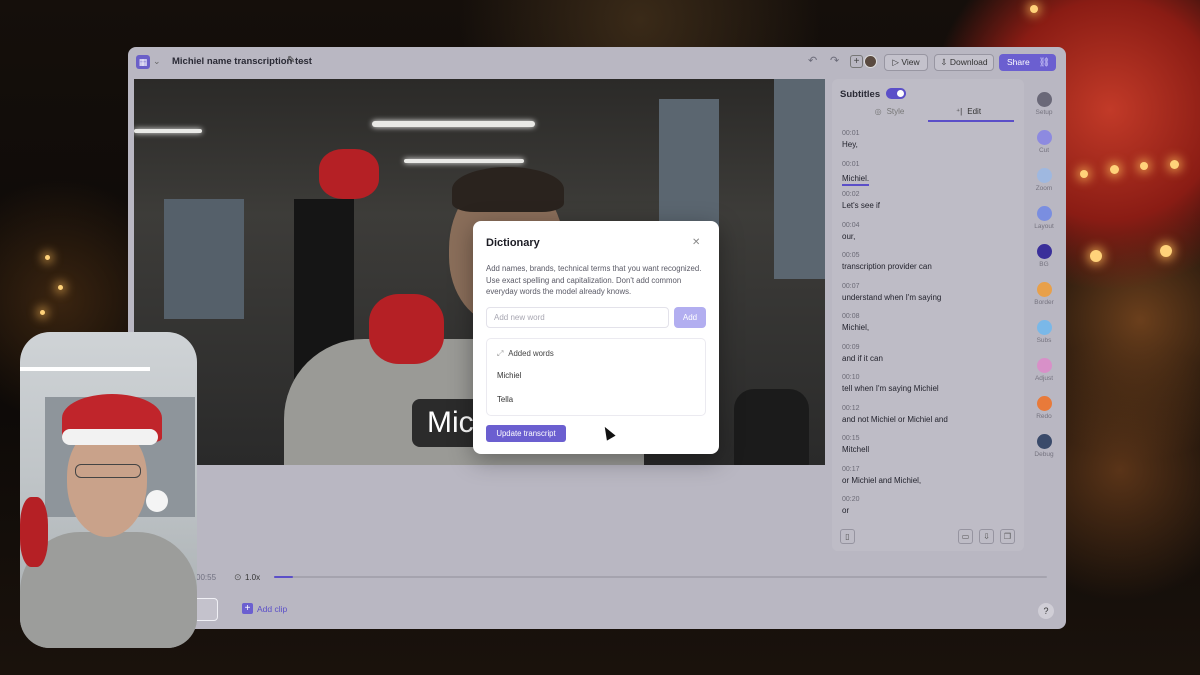  I want to click on plus-icon: +, so click(247, 608).